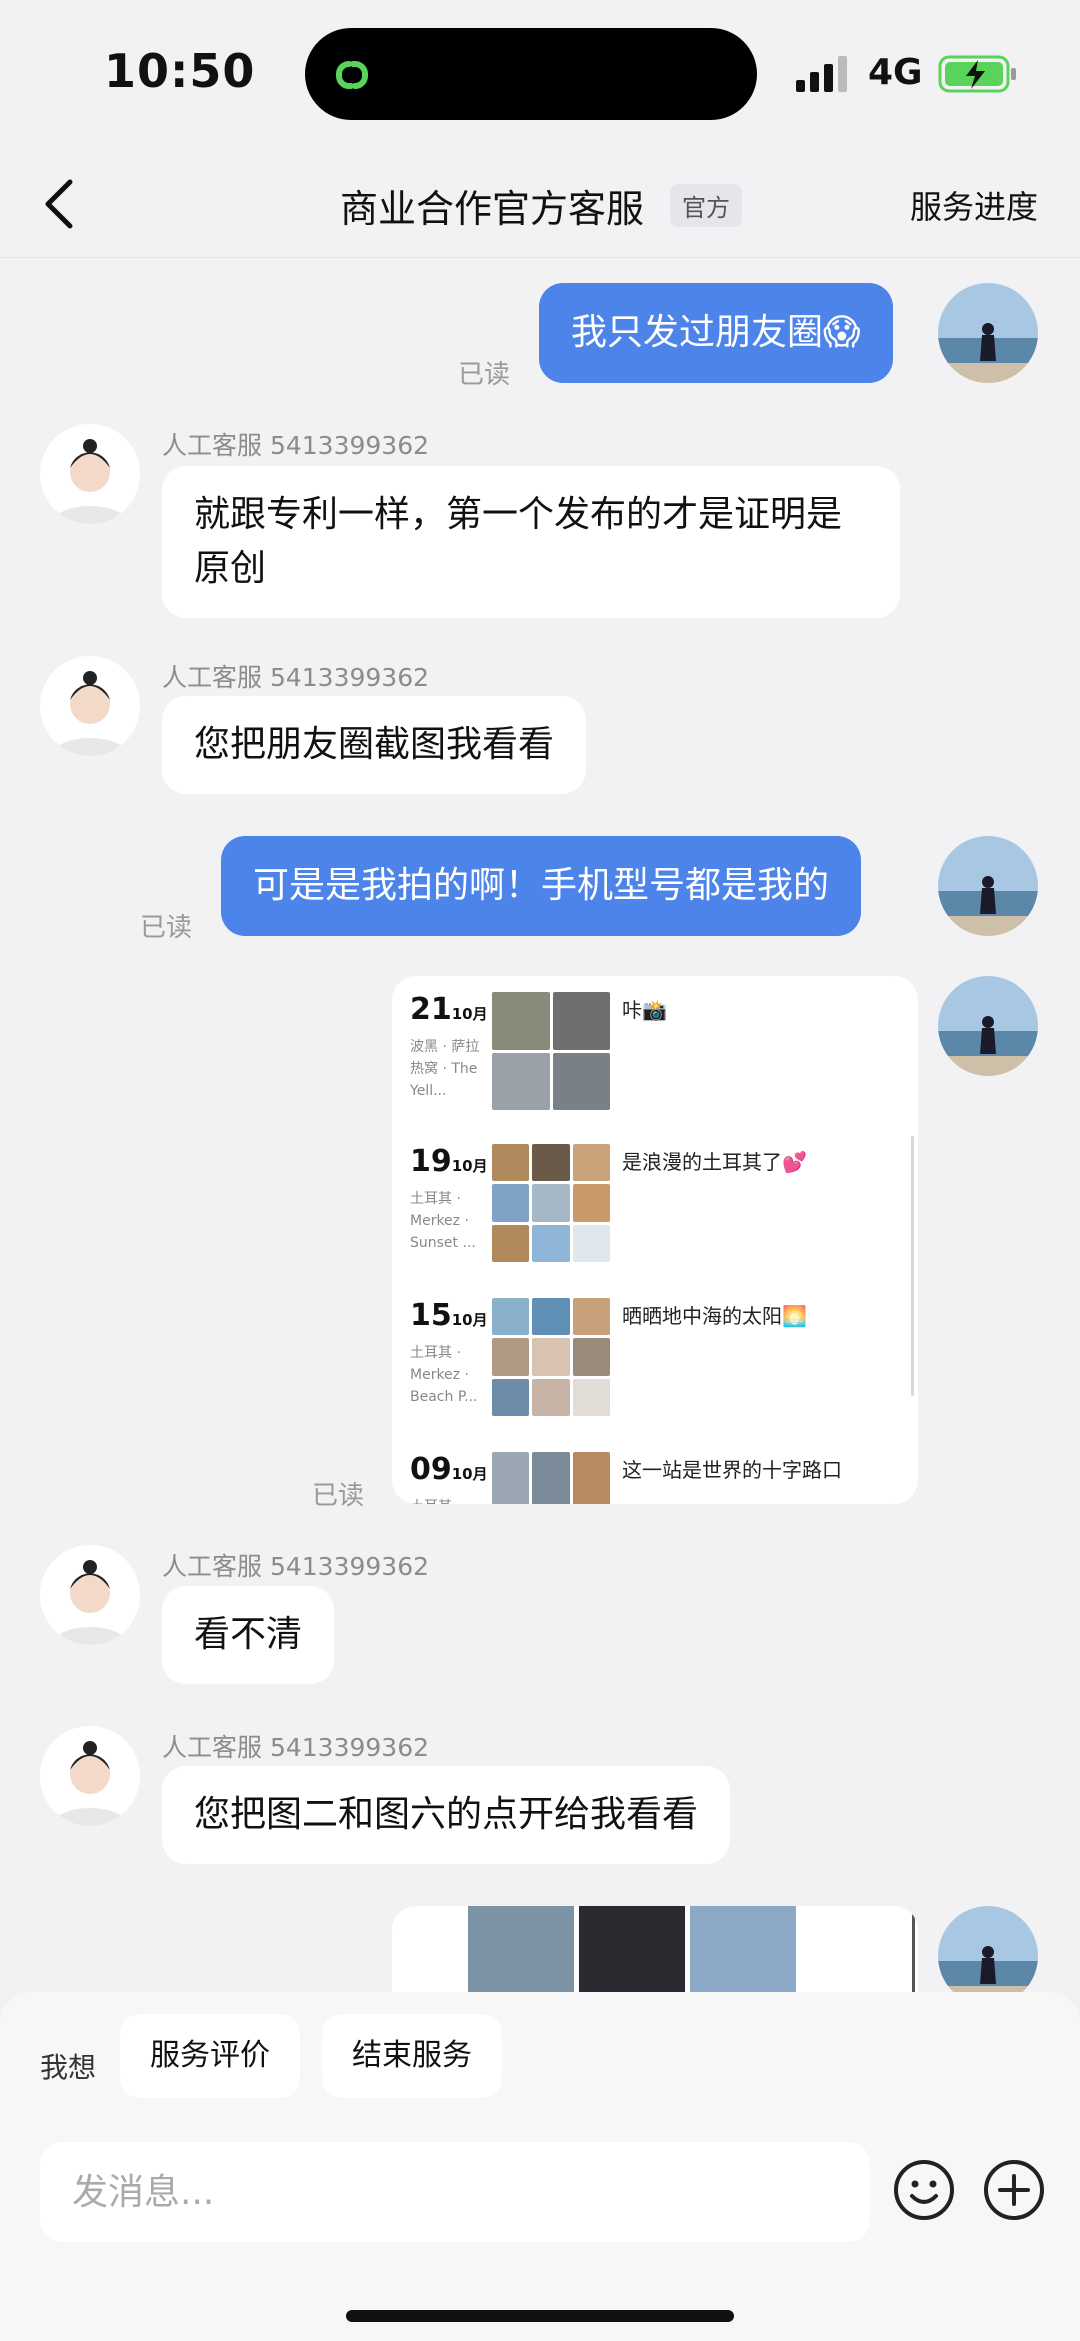 Image resolution: width=1080 pixels, height=2341 pixels. What do you see at coordinates (977, 74) in the screenshot?
I see `battery-charging-icon` at bounding box center [977, 74].